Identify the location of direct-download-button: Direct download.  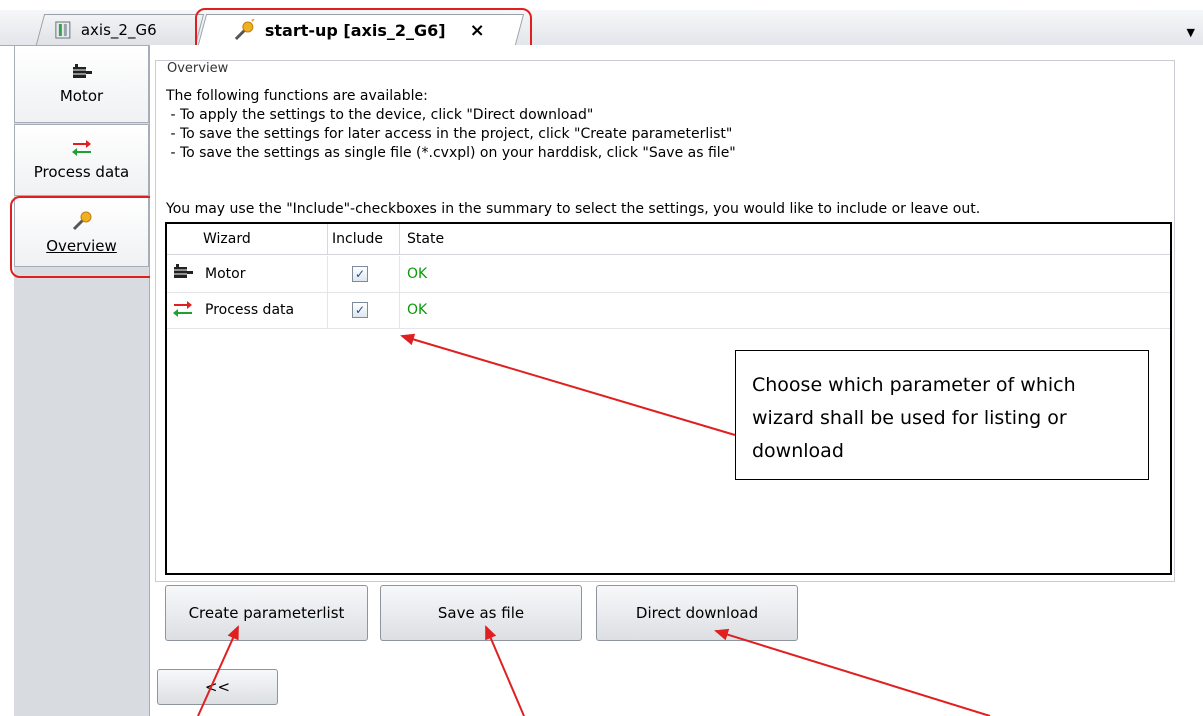
(697, 613).